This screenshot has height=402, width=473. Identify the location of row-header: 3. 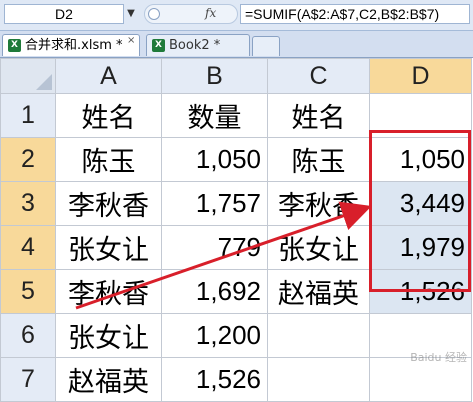
(28, 203).